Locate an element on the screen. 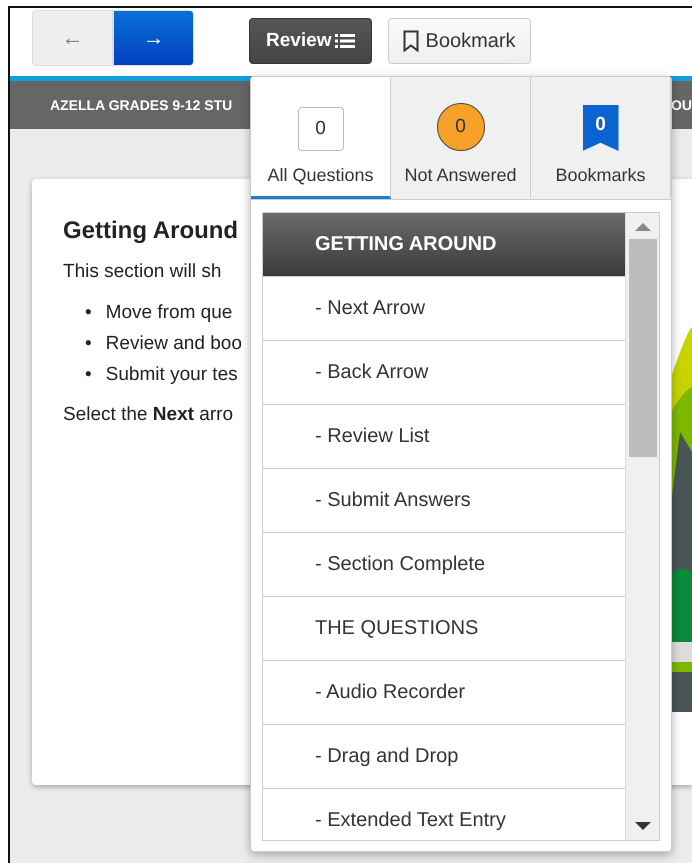 Image resolution: width=692 pixels, height=863 pixels. instruction-text: Select the Next arro is located at coordinates (148, 415).